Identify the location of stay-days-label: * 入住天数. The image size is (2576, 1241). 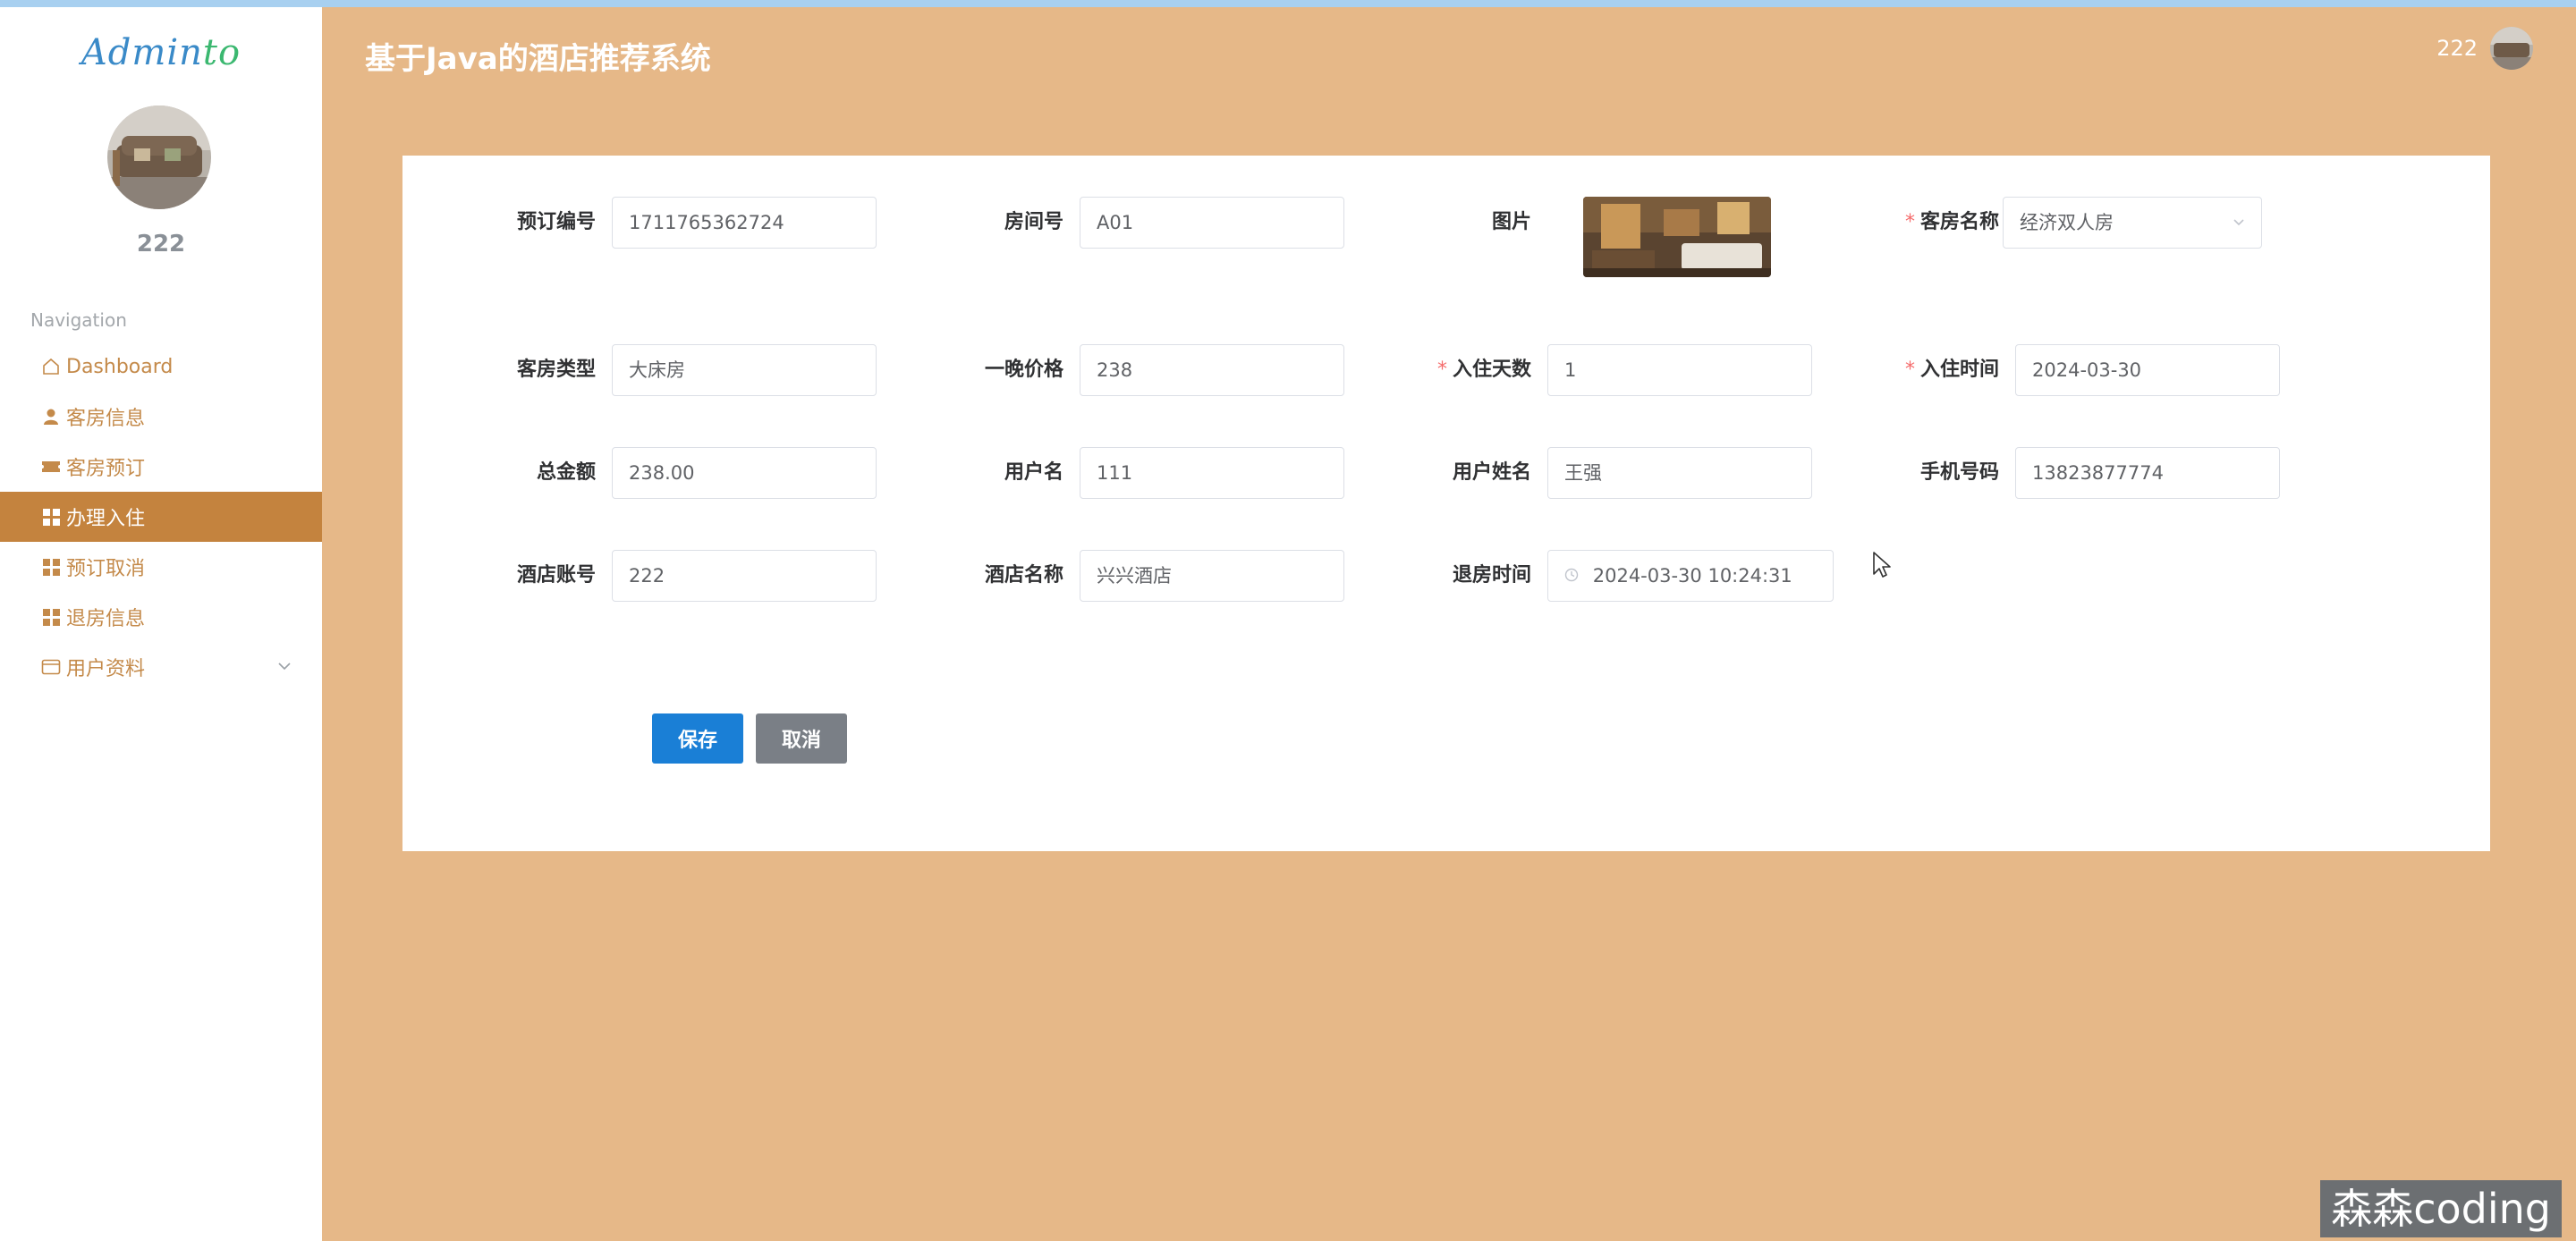
(1483, 370).